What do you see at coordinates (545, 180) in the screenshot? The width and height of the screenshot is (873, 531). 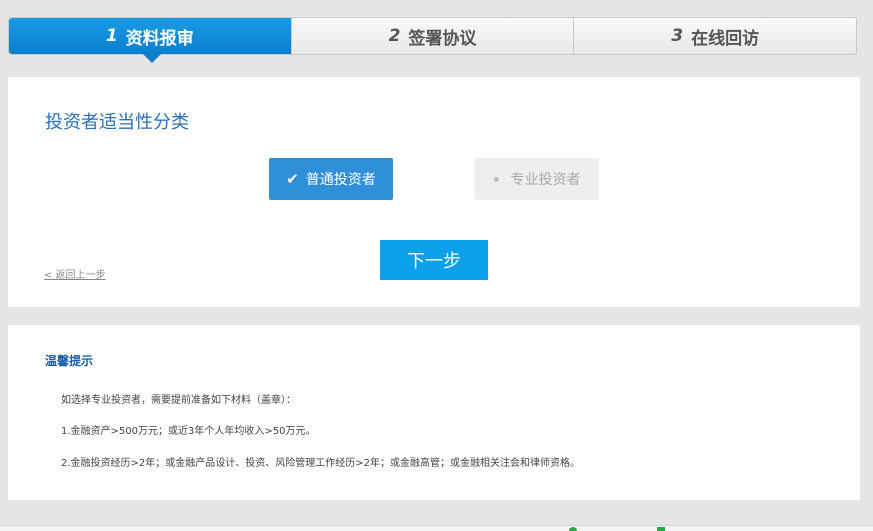 I see `option-label: 专业投资者` at bounding box center [545, 180].